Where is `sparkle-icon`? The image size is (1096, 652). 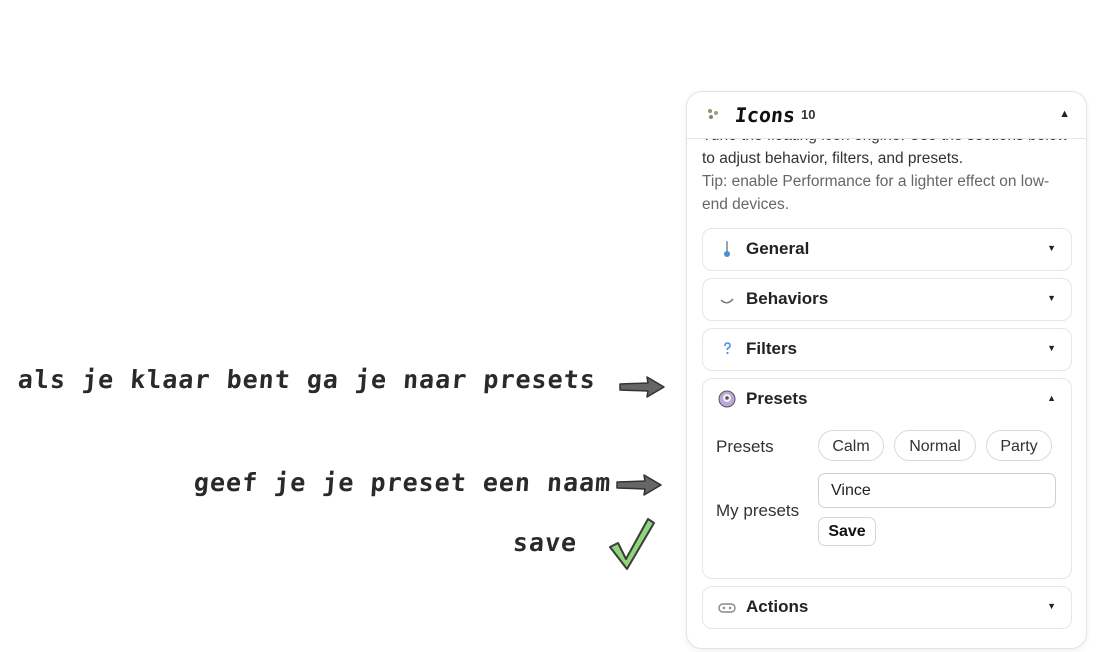
sparkle-icon is located at coordinates (713, 114).